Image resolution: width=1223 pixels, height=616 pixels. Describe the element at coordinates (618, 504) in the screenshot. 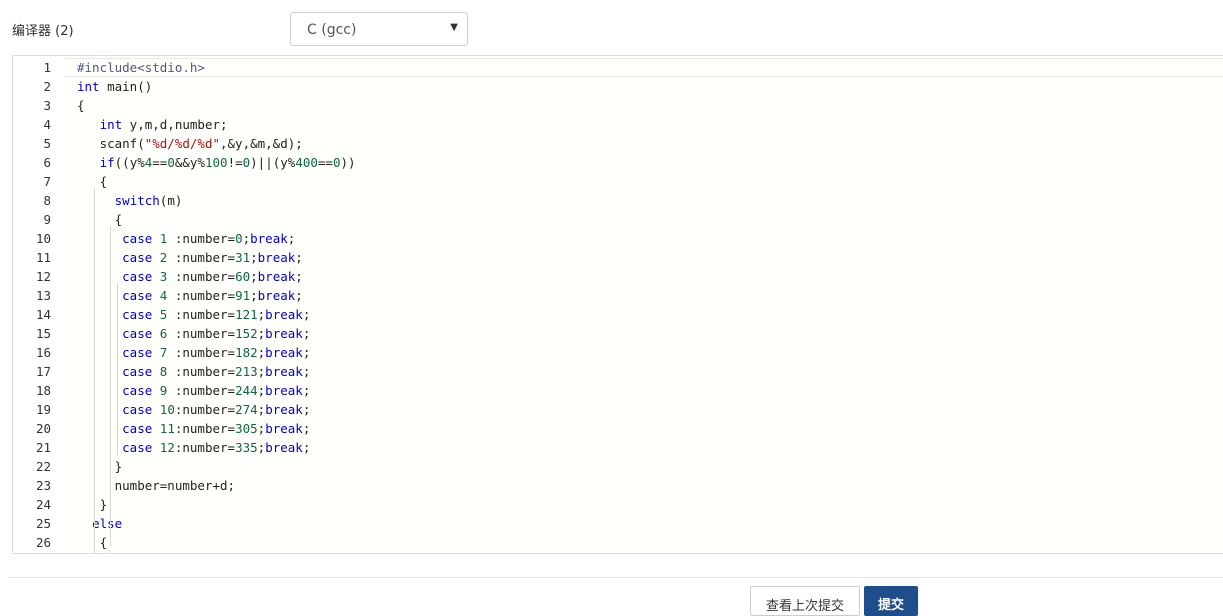

I see `code-line: 24 }` at that location.